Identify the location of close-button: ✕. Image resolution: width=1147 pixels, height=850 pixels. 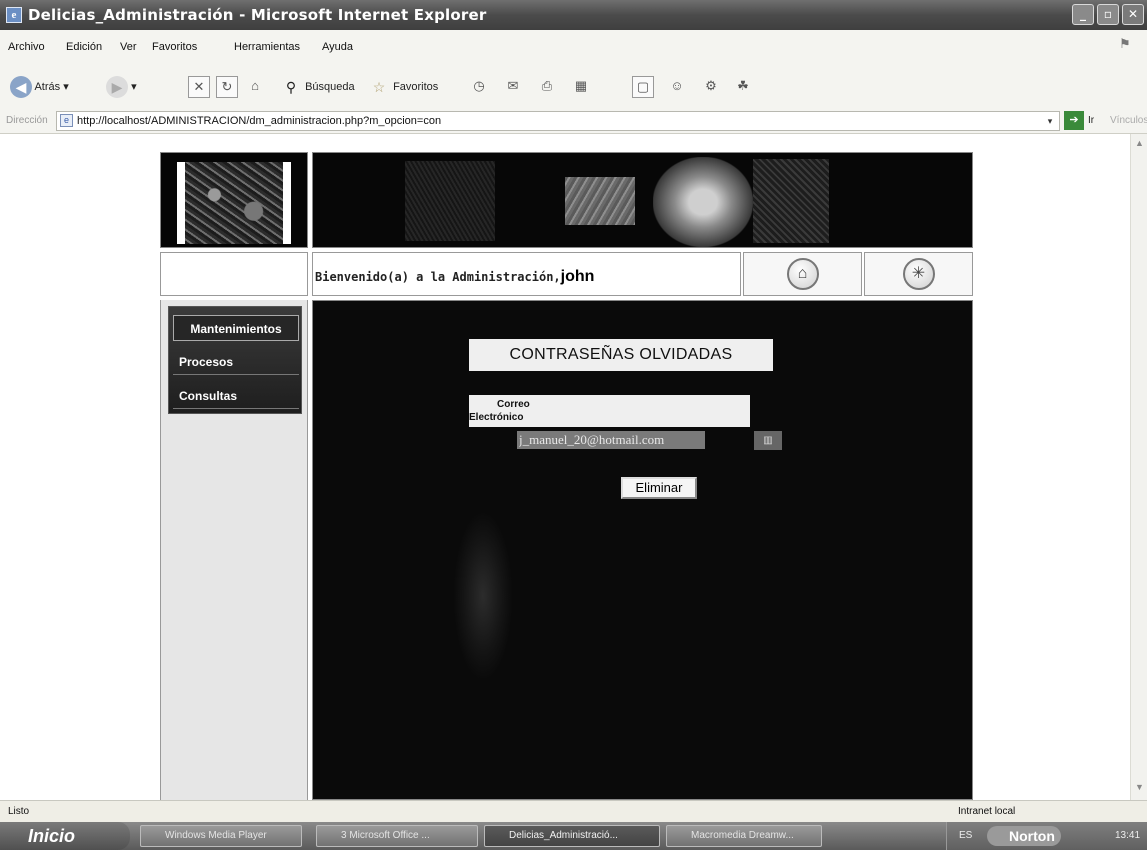
(1133, 14).